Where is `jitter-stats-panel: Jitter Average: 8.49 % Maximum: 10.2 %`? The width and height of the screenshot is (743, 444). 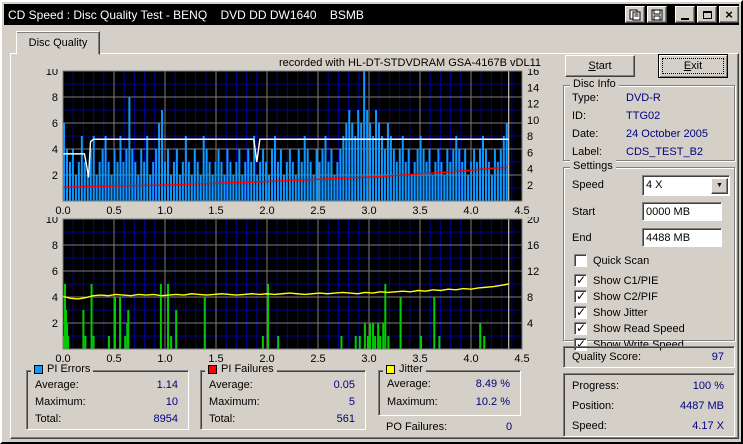
jitter-stats-panel: Jitter Average: 8.49 % Maximum: 10.2 % is located at coordinates (449, 389).